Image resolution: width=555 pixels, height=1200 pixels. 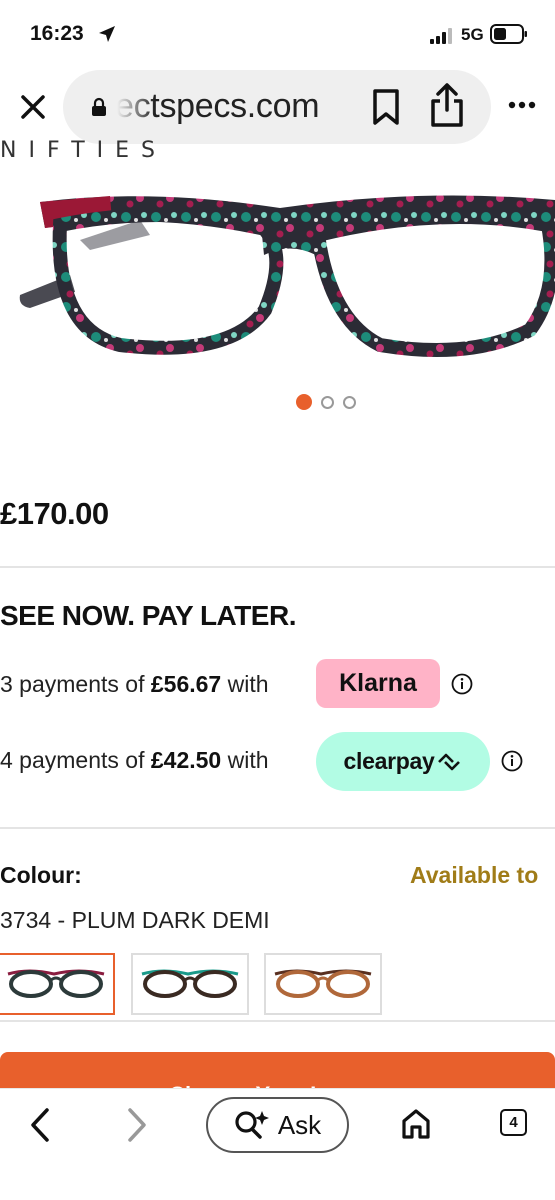 What do you see at coordinates (509, 36) in the screenshot?
I see `battery-icon` at bounding box center [509, 36].